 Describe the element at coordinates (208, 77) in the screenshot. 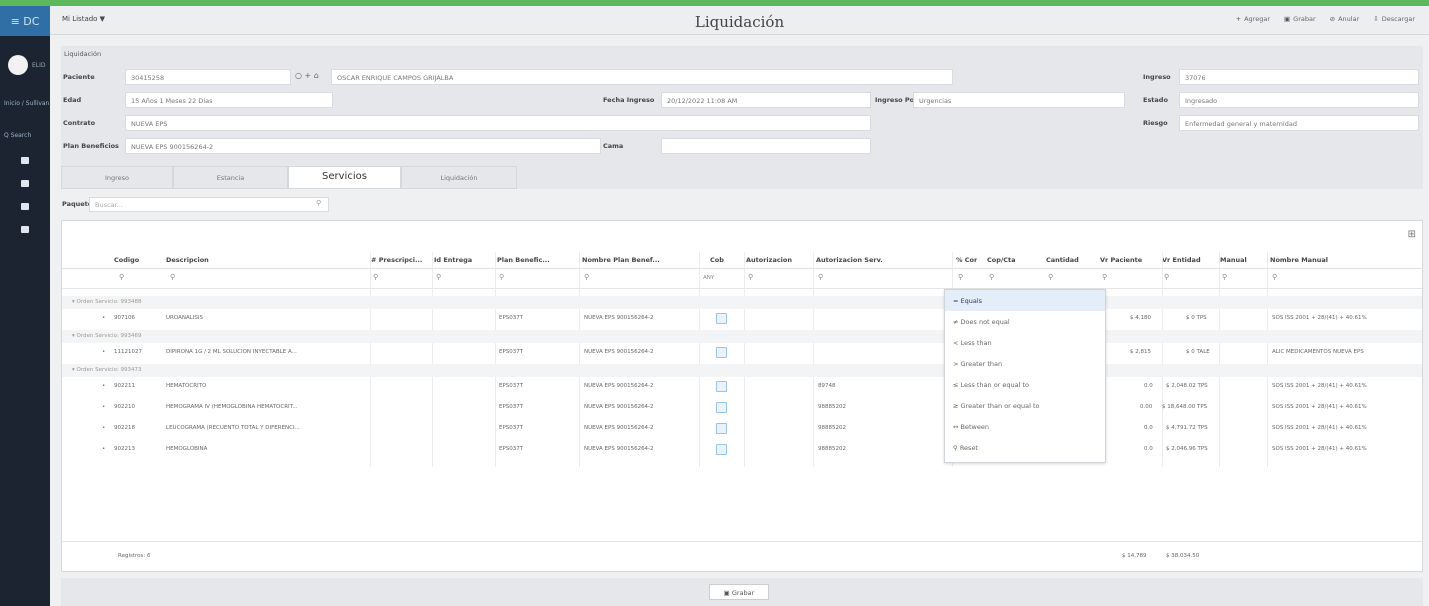

I see `patient-id-field: 30415258` at that location.